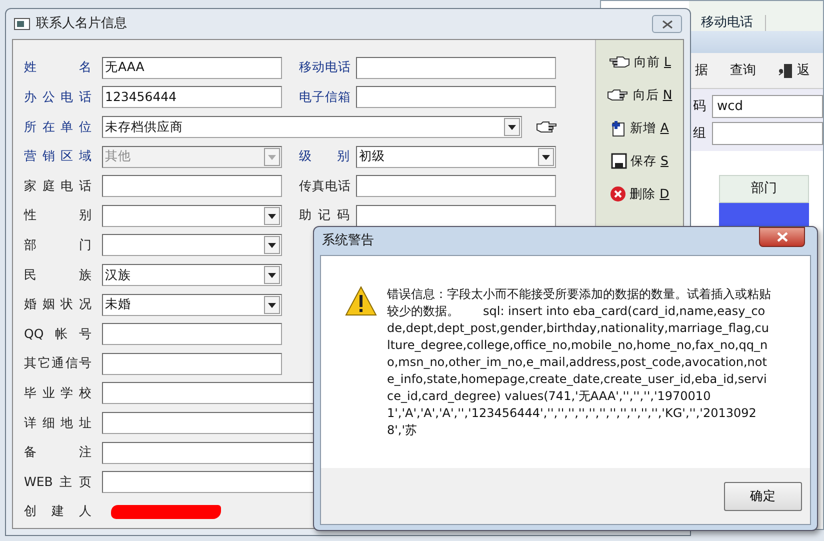  Describe the element at coordinates (699, 133) in the screenshot. I see `field-label: 组` at that location.